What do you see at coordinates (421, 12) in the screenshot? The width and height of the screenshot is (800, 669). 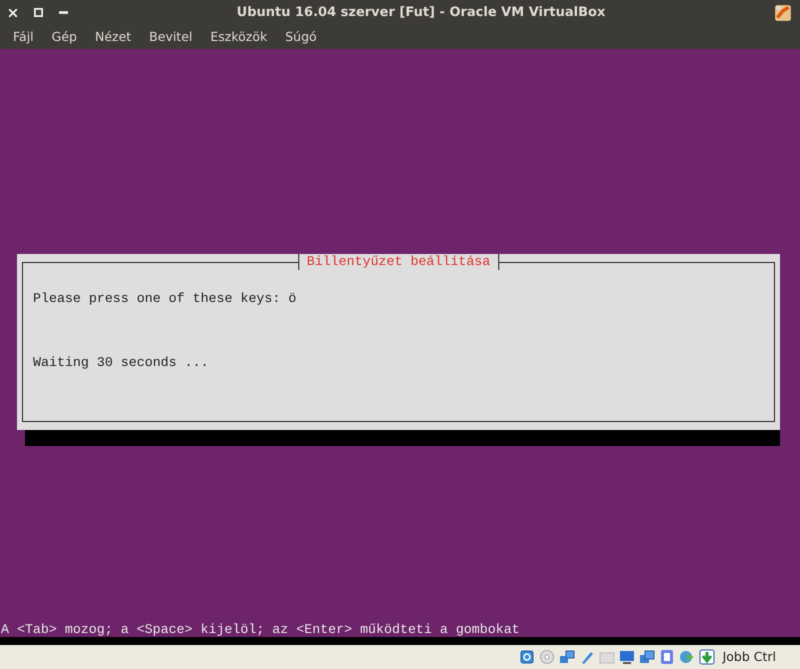 I see `window-title: Ubuntu 16.04 szerver [Fut] - Oracle VM VirtualBox` at bounding box center [421, 12].